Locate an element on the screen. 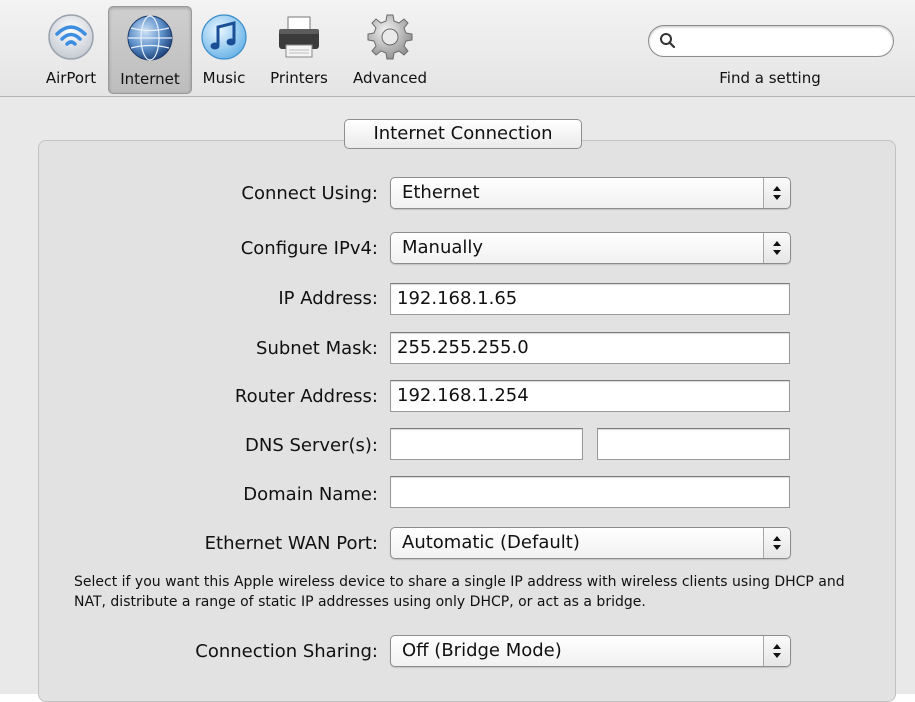 The image size is (915, 702). toolbar-label-airport: AirPort is located at coordinates (71, 78).